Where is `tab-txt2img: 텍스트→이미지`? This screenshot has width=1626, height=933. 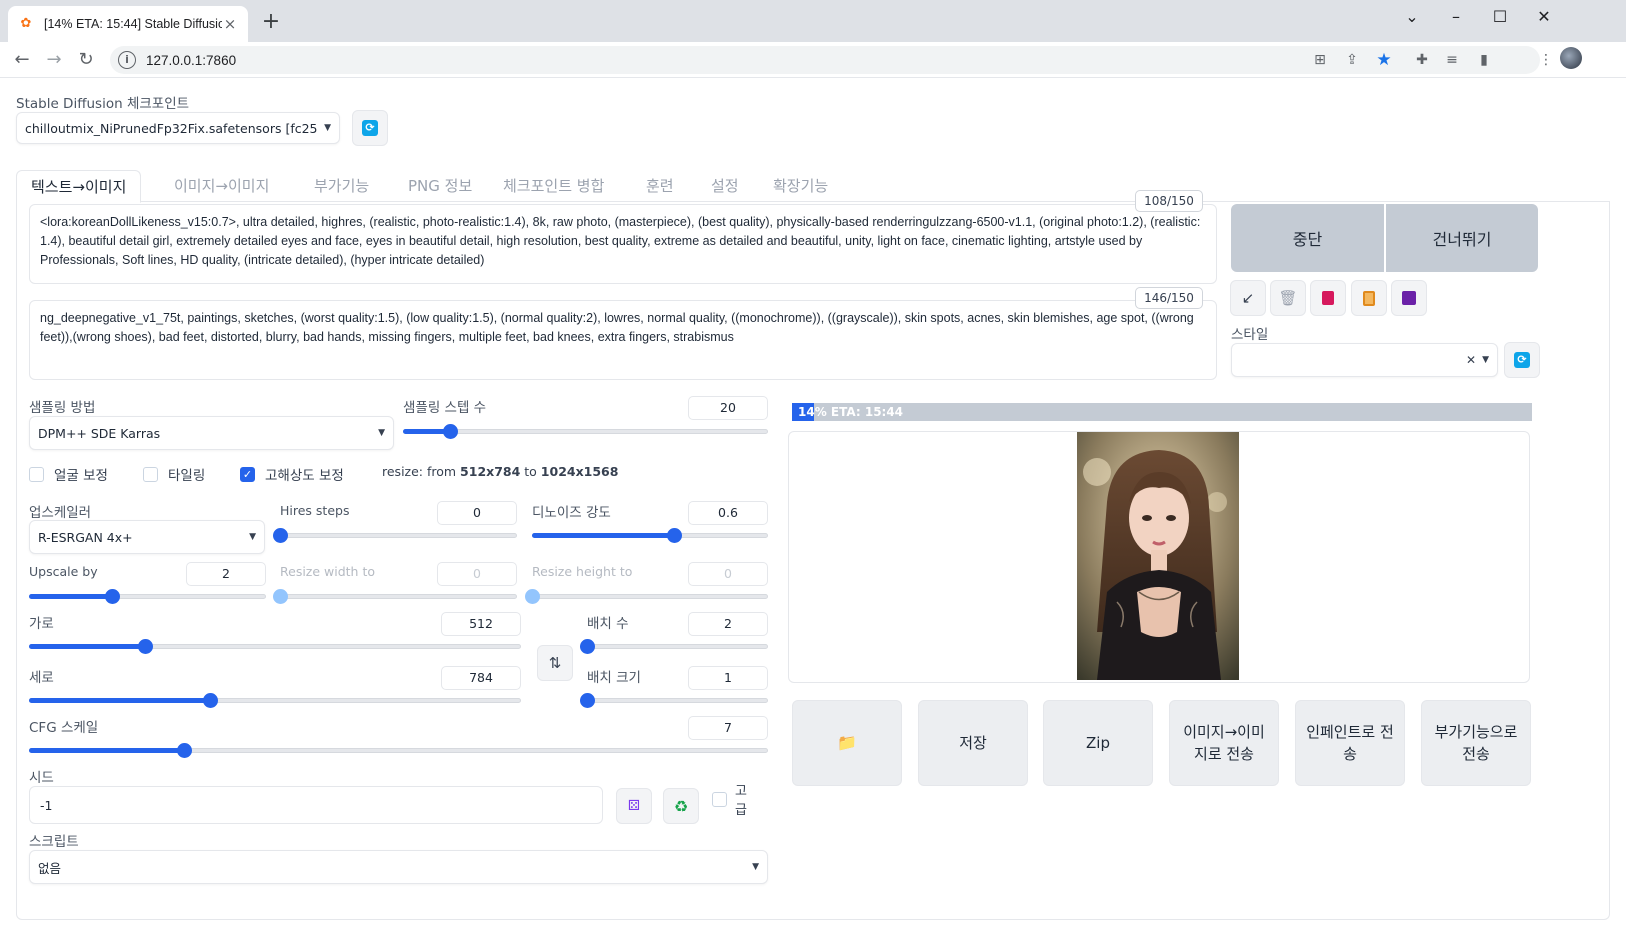
tab-txt2img: 텍스트→이미지 is located at coordinates (79, 186).